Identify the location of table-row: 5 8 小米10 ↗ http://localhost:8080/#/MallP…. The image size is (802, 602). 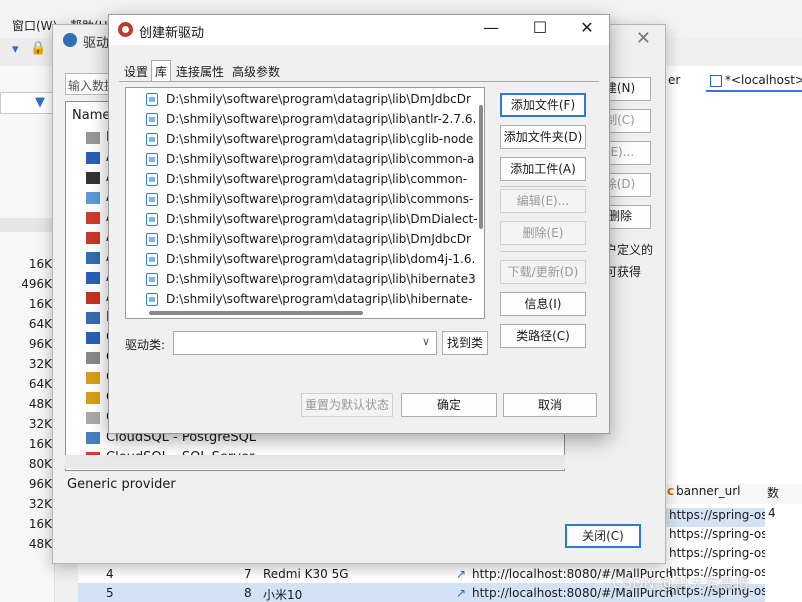
(375, 592).